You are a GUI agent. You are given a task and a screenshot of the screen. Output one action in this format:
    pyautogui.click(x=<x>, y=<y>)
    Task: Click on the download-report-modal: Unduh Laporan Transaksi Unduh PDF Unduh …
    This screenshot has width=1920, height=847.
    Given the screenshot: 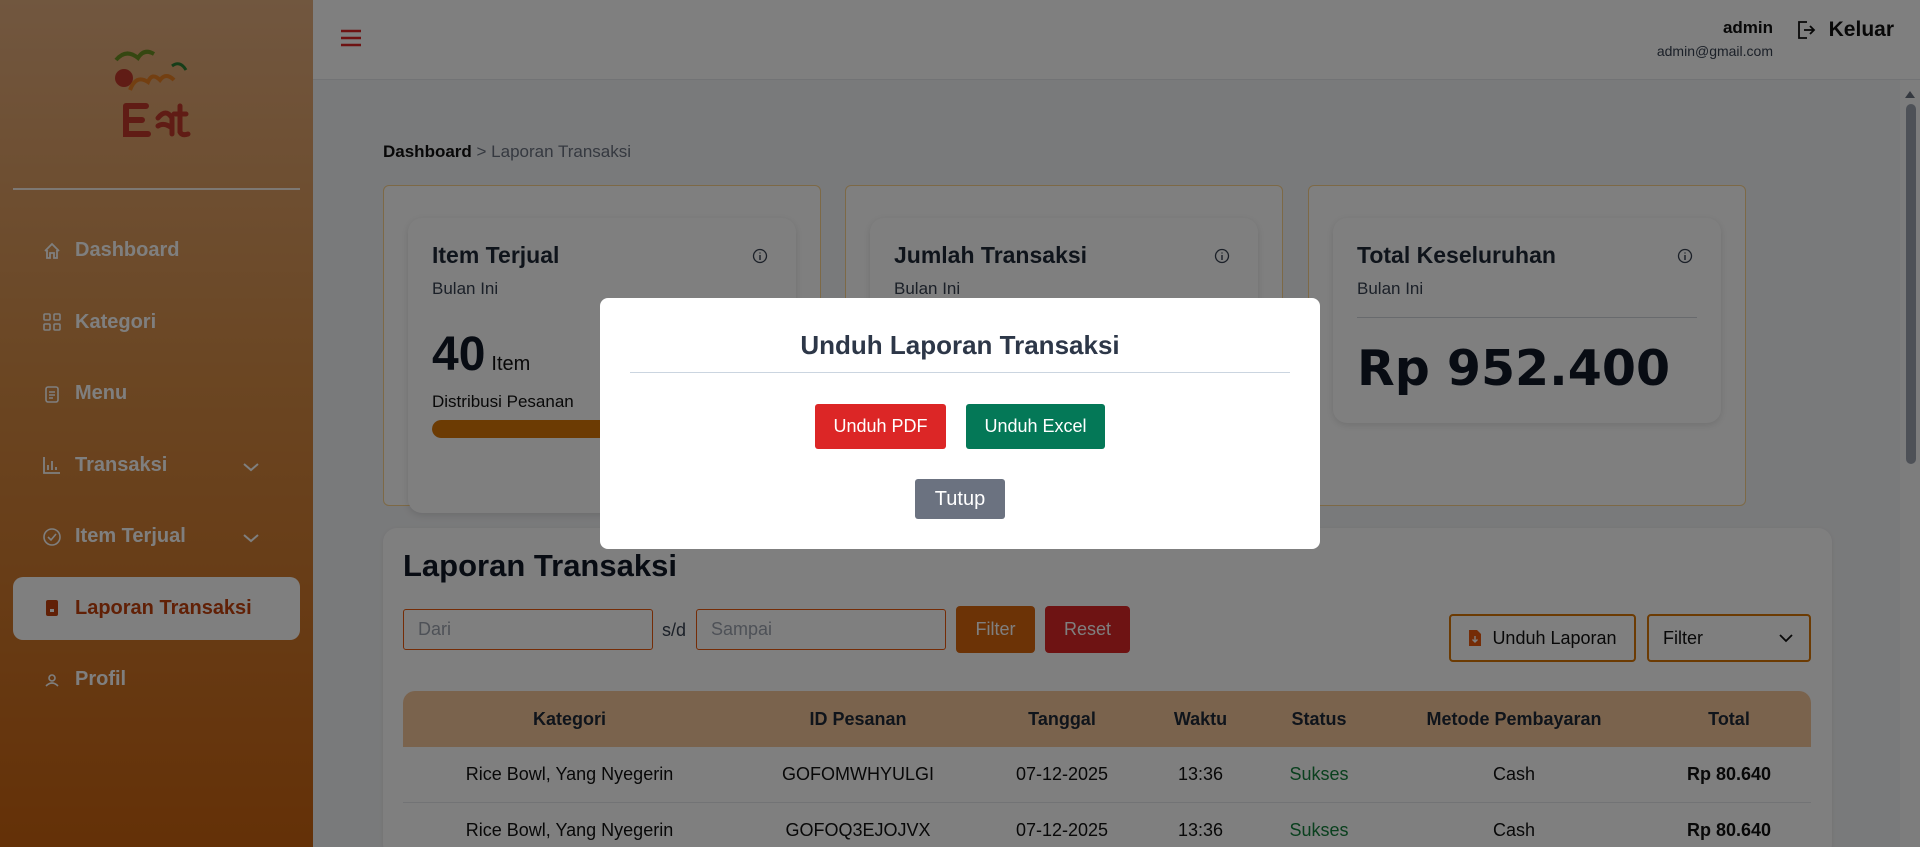 What is the action you would take?
    pyautogui.click(x=960, y=423)
    